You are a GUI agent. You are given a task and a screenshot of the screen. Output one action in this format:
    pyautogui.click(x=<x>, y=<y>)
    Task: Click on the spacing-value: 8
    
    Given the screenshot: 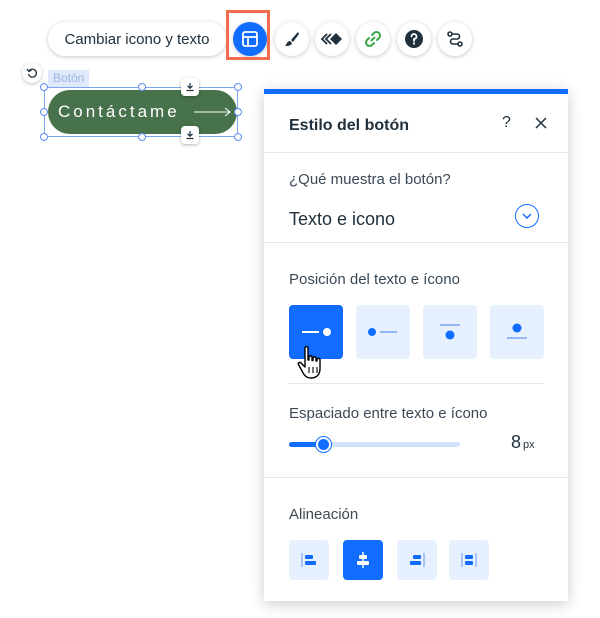 What is the action you would take?
    pyautogui.click(x=516, y=442)
    